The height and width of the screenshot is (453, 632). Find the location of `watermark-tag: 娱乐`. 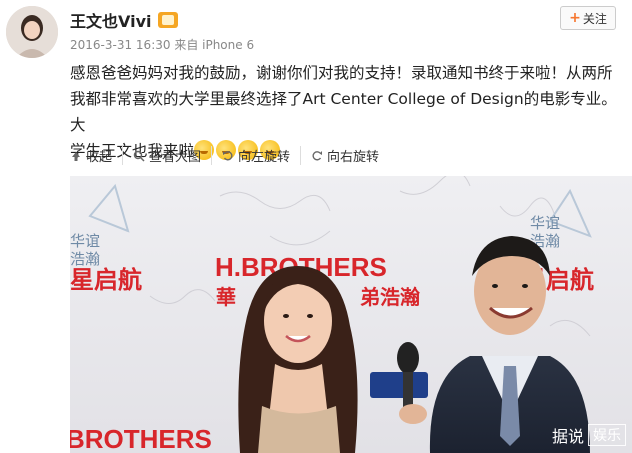

watermark-tag: 娱乐 is located at coordinates (607, 435).